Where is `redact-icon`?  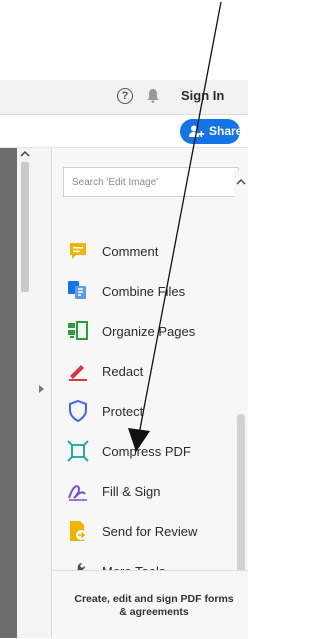
redact-icon is located at coordinates (78, 371).